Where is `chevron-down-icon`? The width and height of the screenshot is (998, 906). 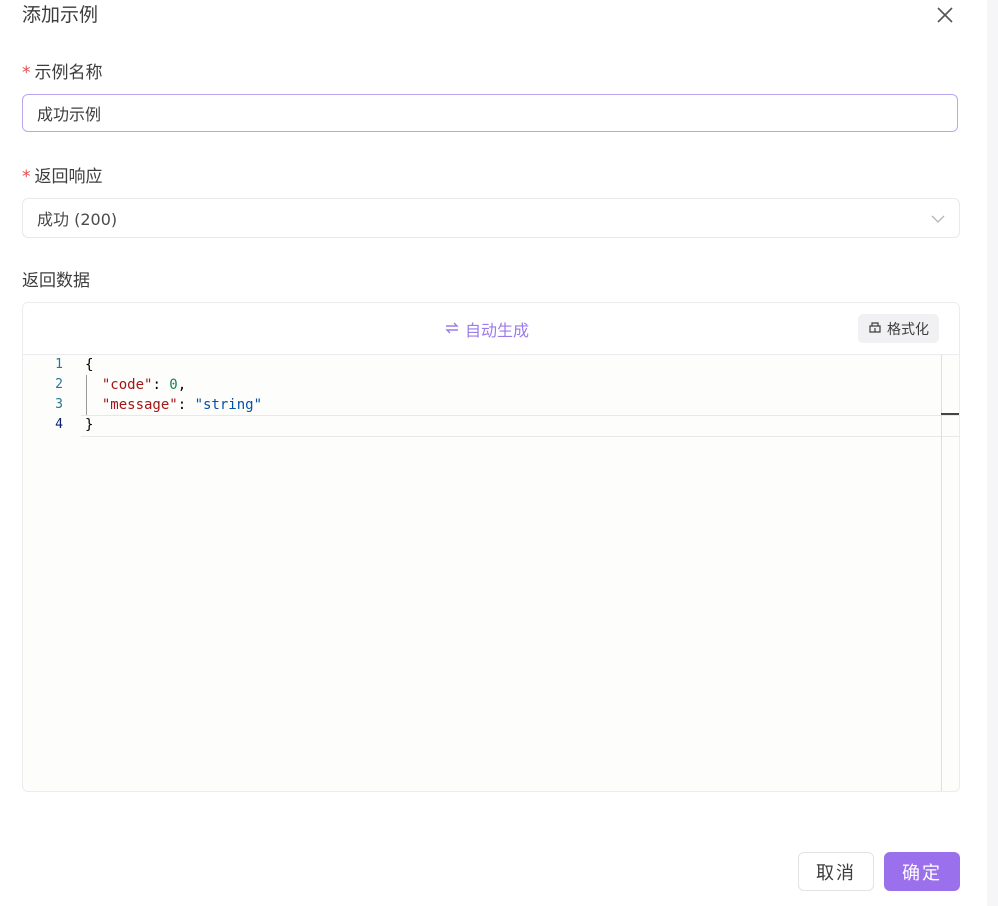 chevron-down-icon is located at coordinates (938, 218).